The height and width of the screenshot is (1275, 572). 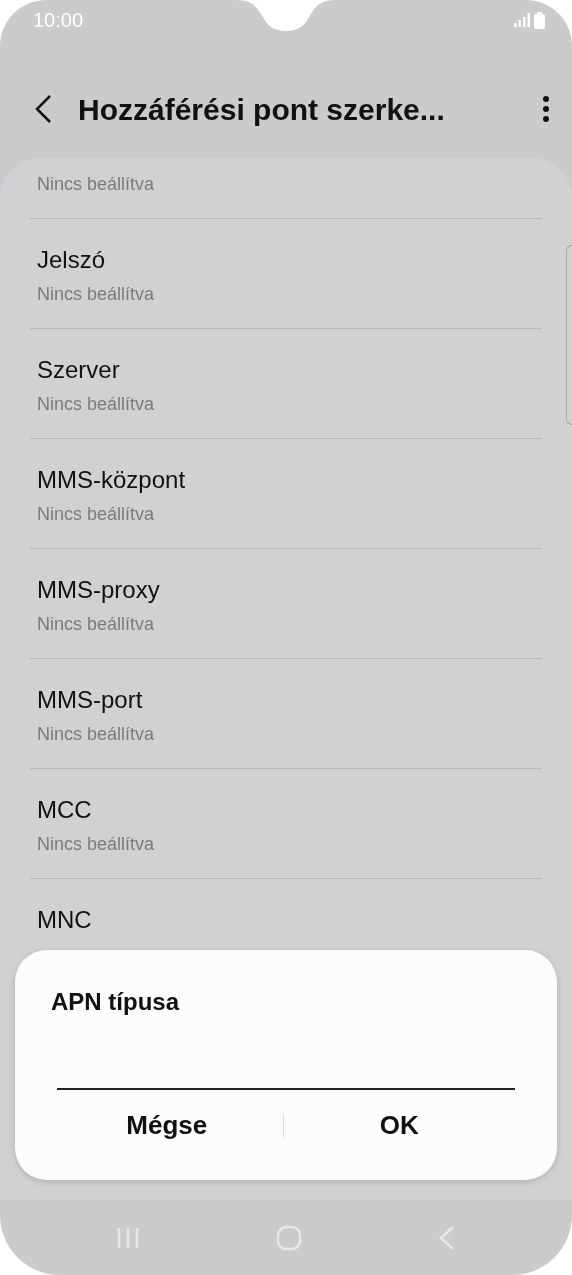 What do you see at coordinates (522, 20) in the screenshot?
I see `signal-icon` at bounding box center [522, 20].